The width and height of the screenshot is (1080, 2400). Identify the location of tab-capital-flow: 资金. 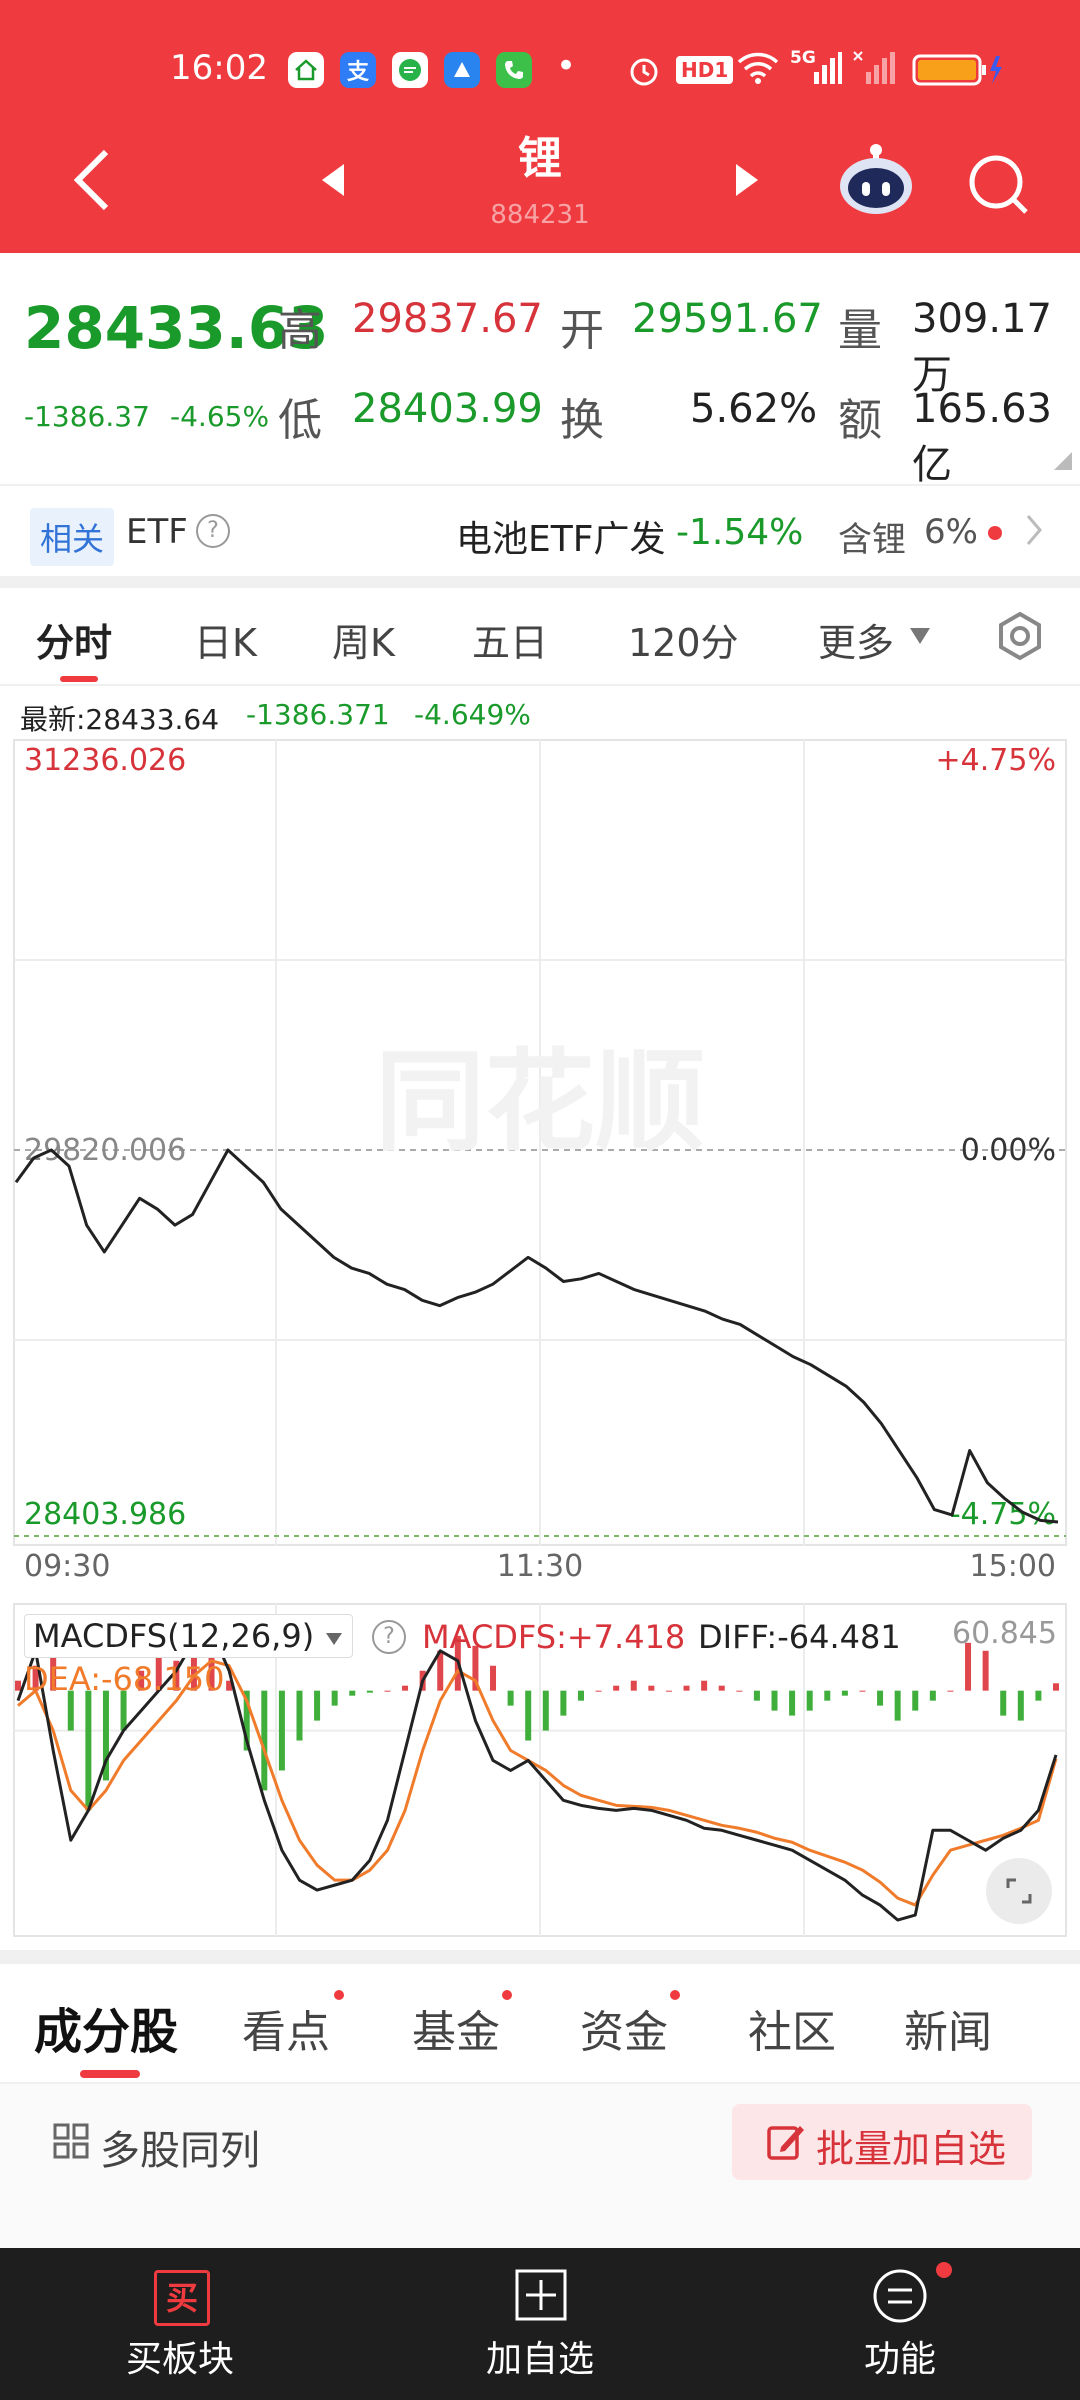
(624, 2028).